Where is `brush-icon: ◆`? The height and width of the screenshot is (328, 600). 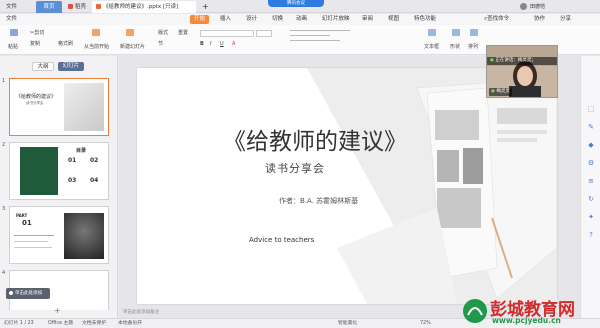
brush-icon: ◆ is located at coordinates (591, 145).